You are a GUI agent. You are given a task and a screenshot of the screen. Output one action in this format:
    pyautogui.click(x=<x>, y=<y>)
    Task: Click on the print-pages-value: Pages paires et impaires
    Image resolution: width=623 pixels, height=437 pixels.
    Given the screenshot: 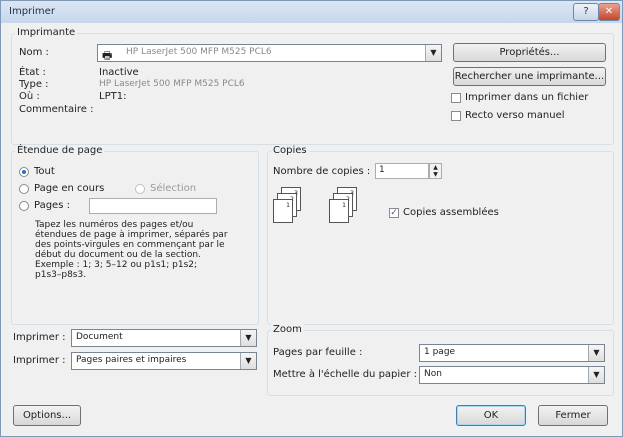 What is the action you would take?
    pyautogui.click(x=131, y=360)
    